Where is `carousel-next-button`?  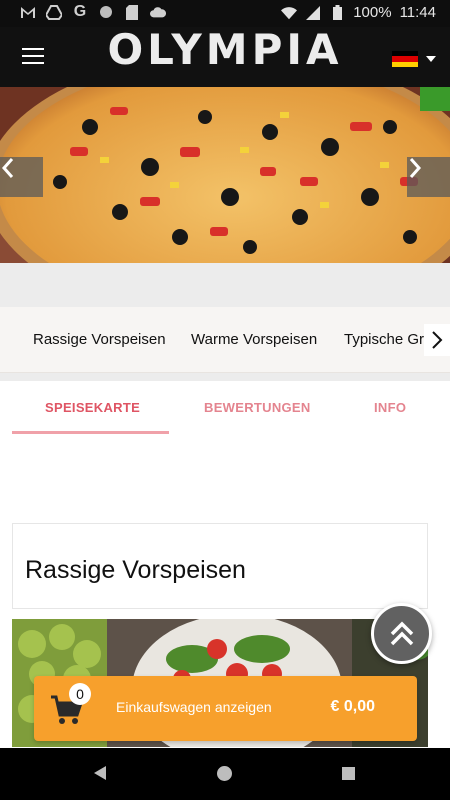
carousel-next-button is located at coordinates (428, 177).